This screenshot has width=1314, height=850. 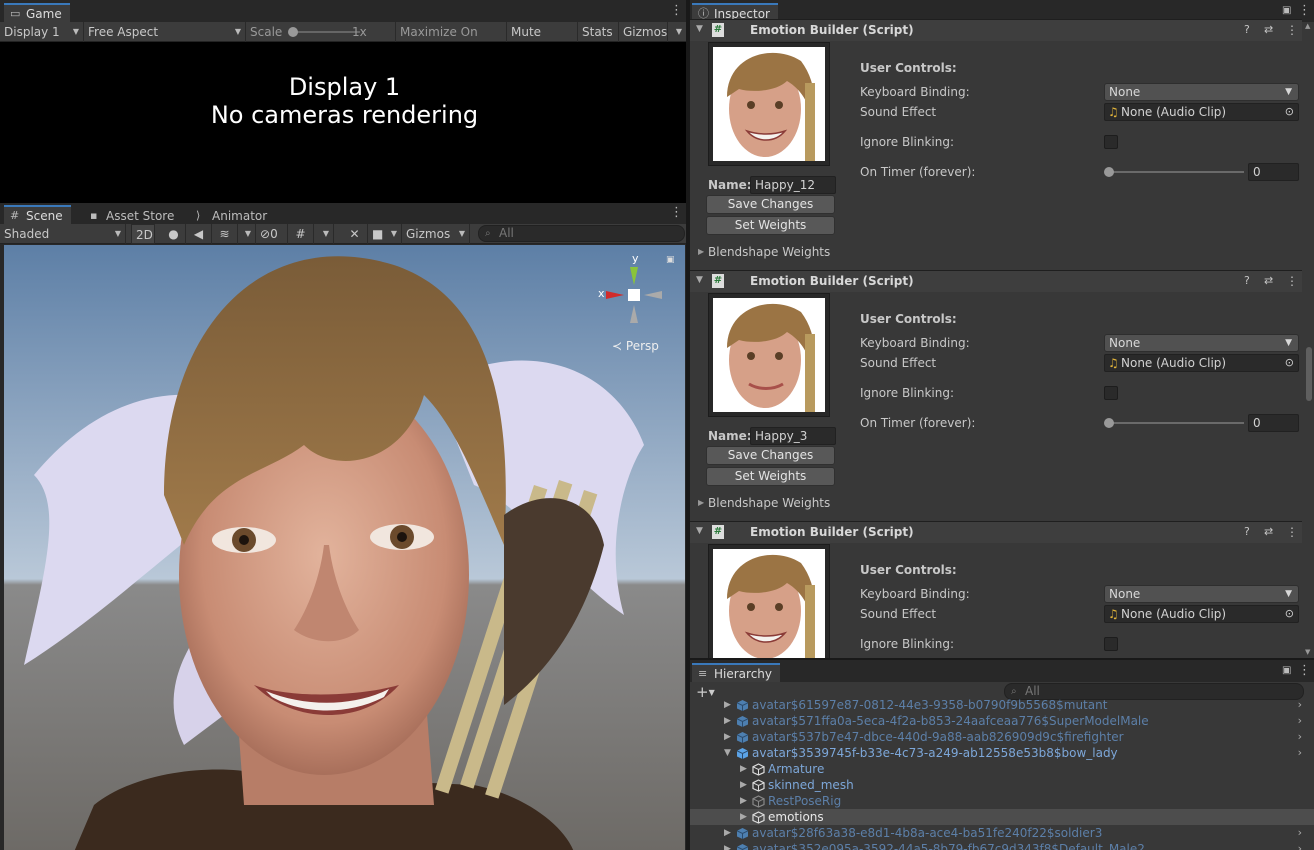 What do you see at coordinates (1002, 817) in the screenshot?
I see `hierarchy-item: ▶ emotions` at bounding box center [1002, 817].